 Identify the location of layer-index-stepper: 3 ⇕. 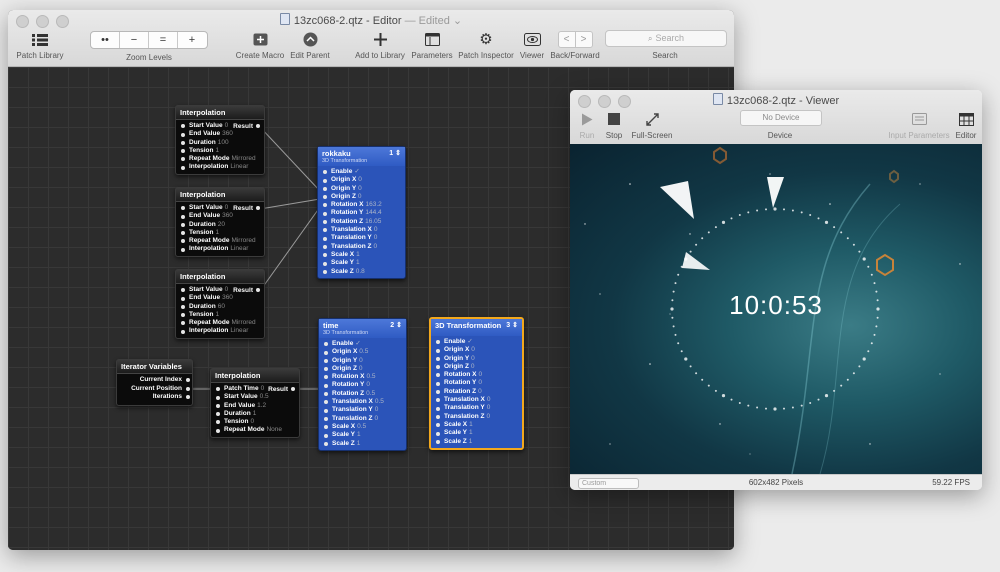
(512, 325).